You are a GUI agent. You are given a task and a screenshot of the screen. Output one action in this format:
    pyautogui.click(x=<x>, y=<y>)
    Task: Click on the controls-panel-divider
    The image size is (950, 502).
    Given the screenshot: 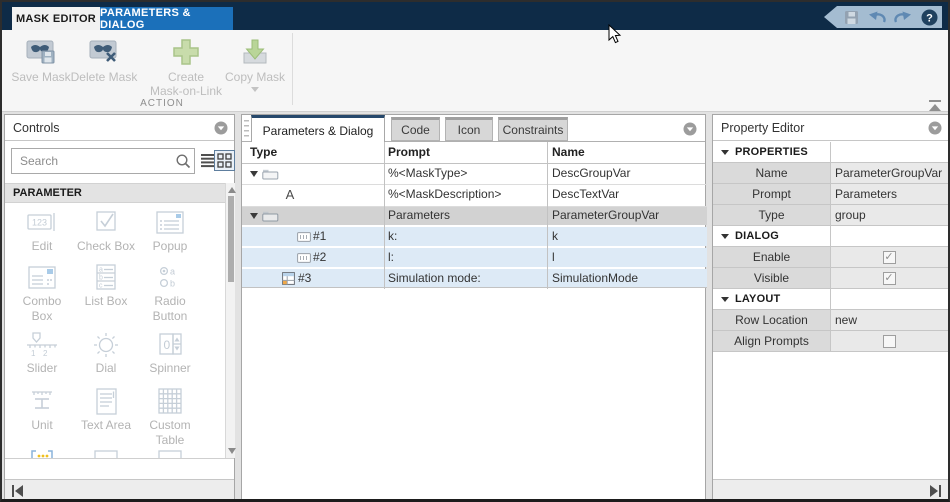 What is the action you would take?
    pyautogui.click(x=119, y=458)
    